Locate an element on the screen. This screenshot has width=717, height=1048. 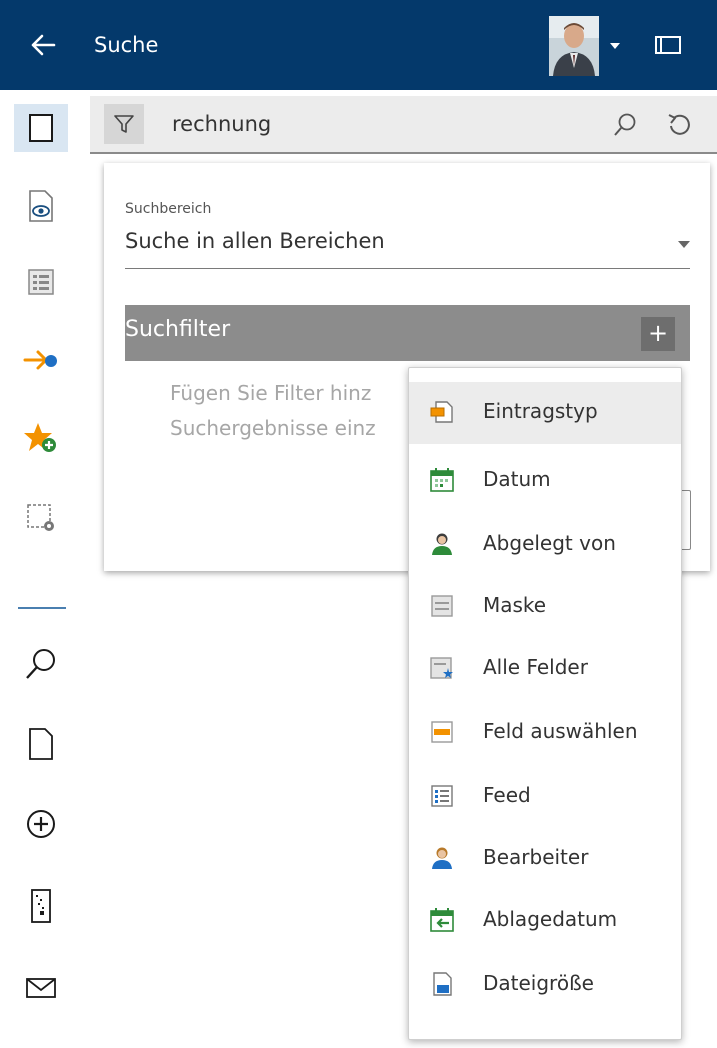
sidebar-item-barcode is located at coordinates (41, 906).